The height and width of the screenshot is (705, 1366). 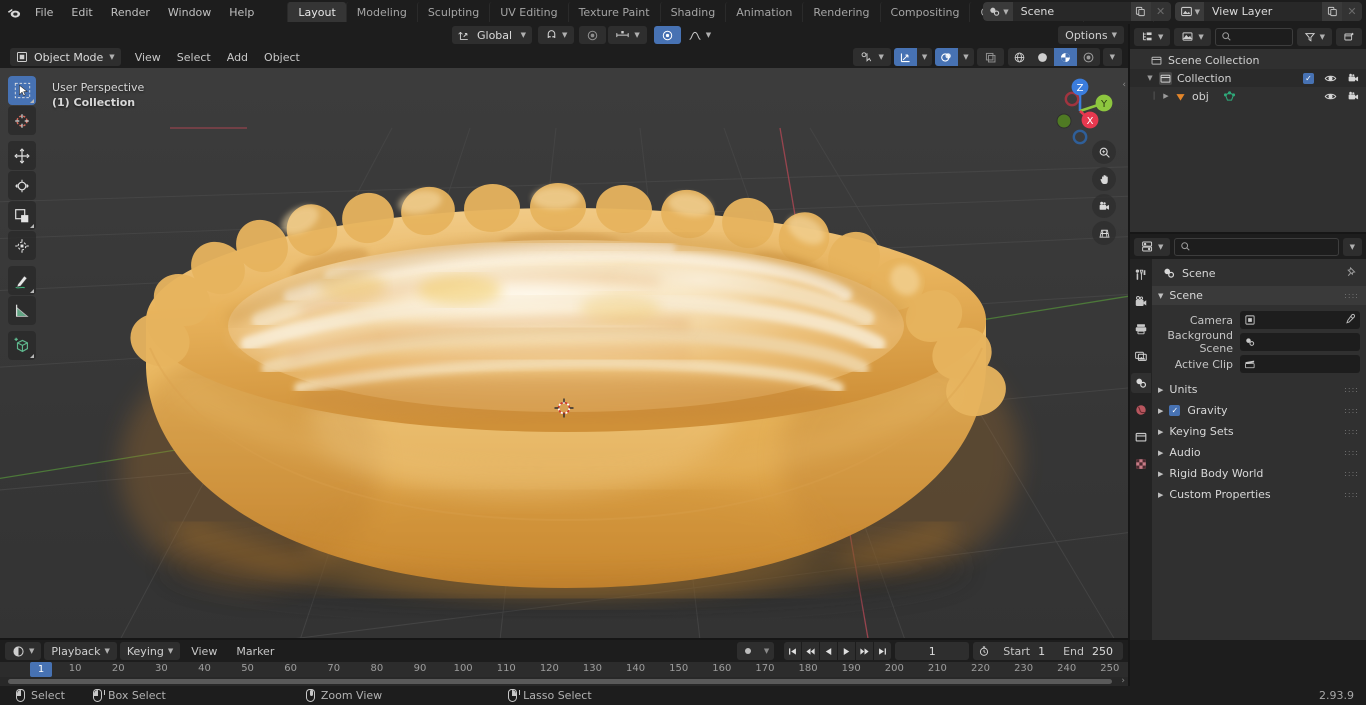 What do you see at coordinates (932, 651) in the screenshot?
I see `current-frame-field: 1` at bounding box center [932, 651].